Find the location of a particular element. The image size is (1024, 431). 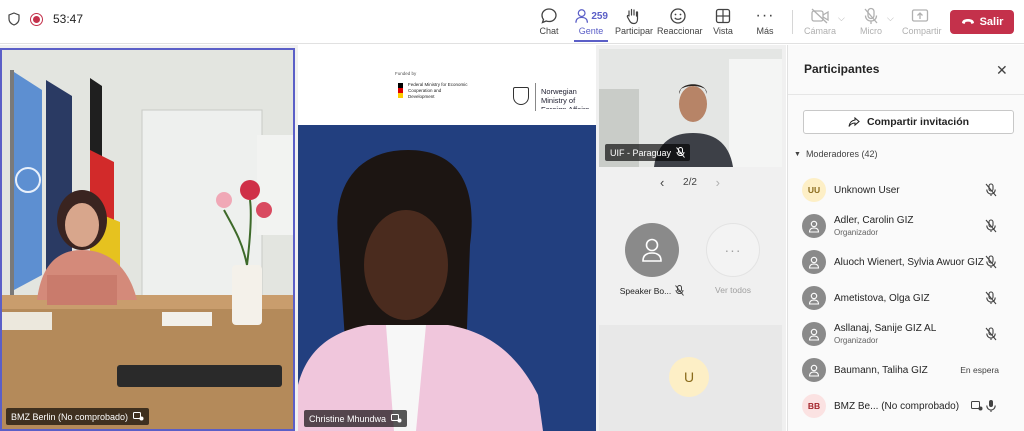

people-label: Gente is located at coordinates (591, 31).